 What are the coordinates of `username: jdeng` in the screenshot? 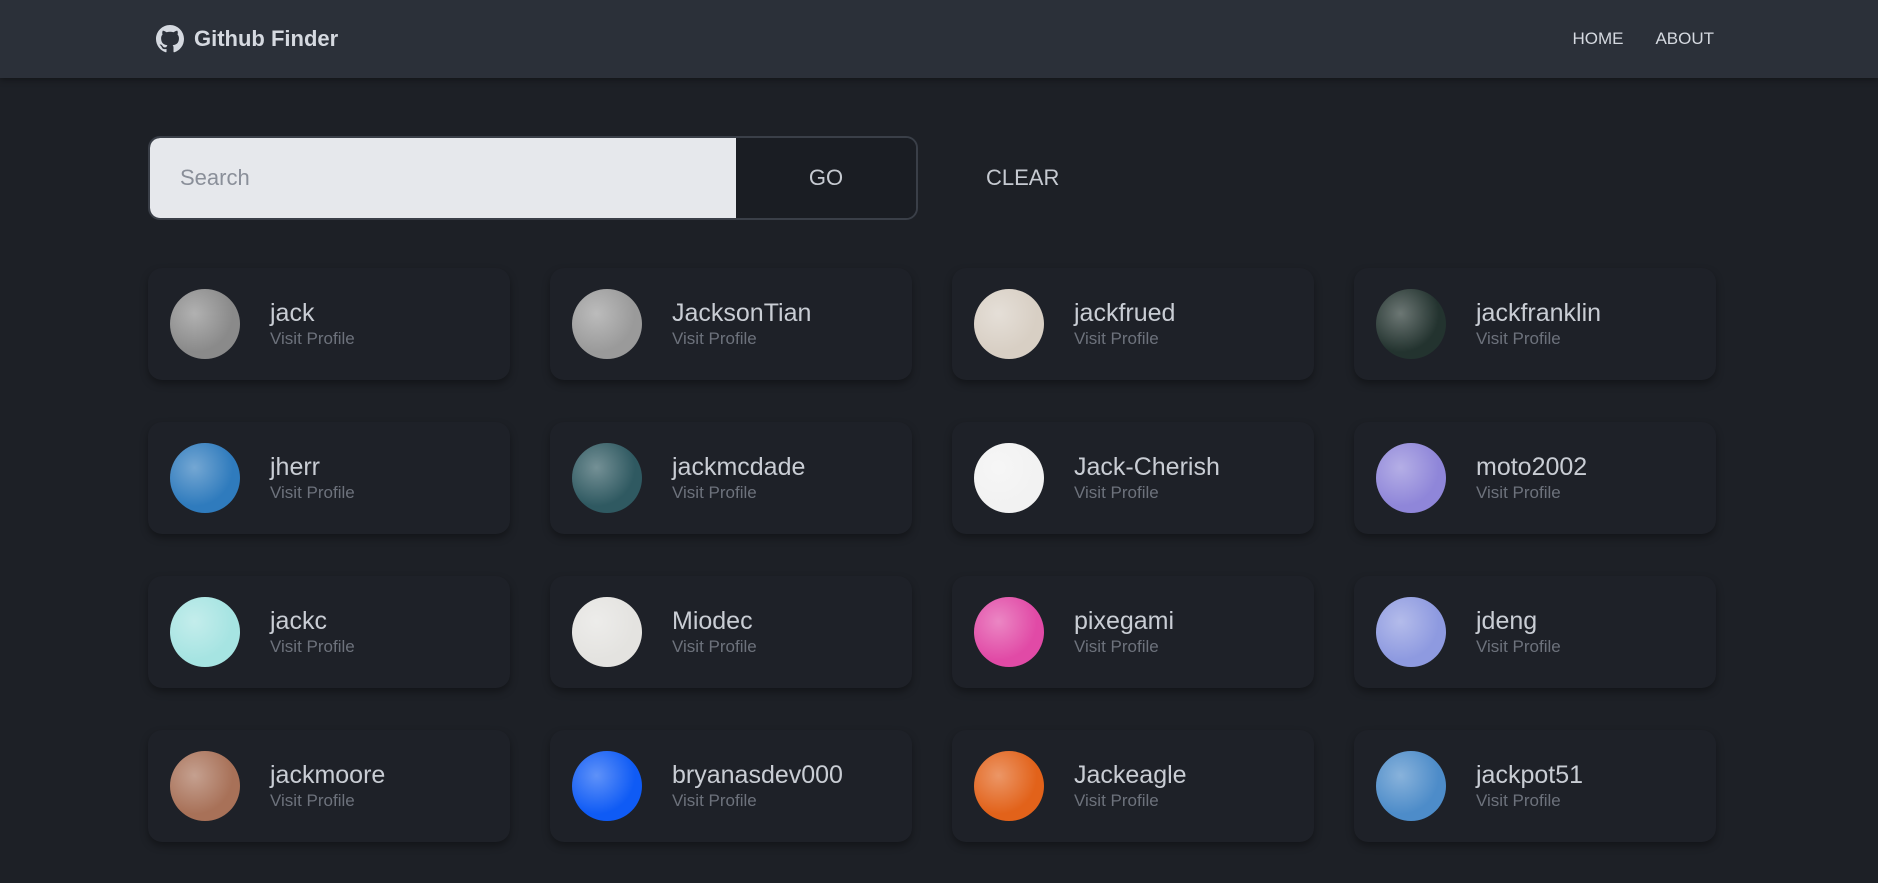 It's located at (1507, 621).